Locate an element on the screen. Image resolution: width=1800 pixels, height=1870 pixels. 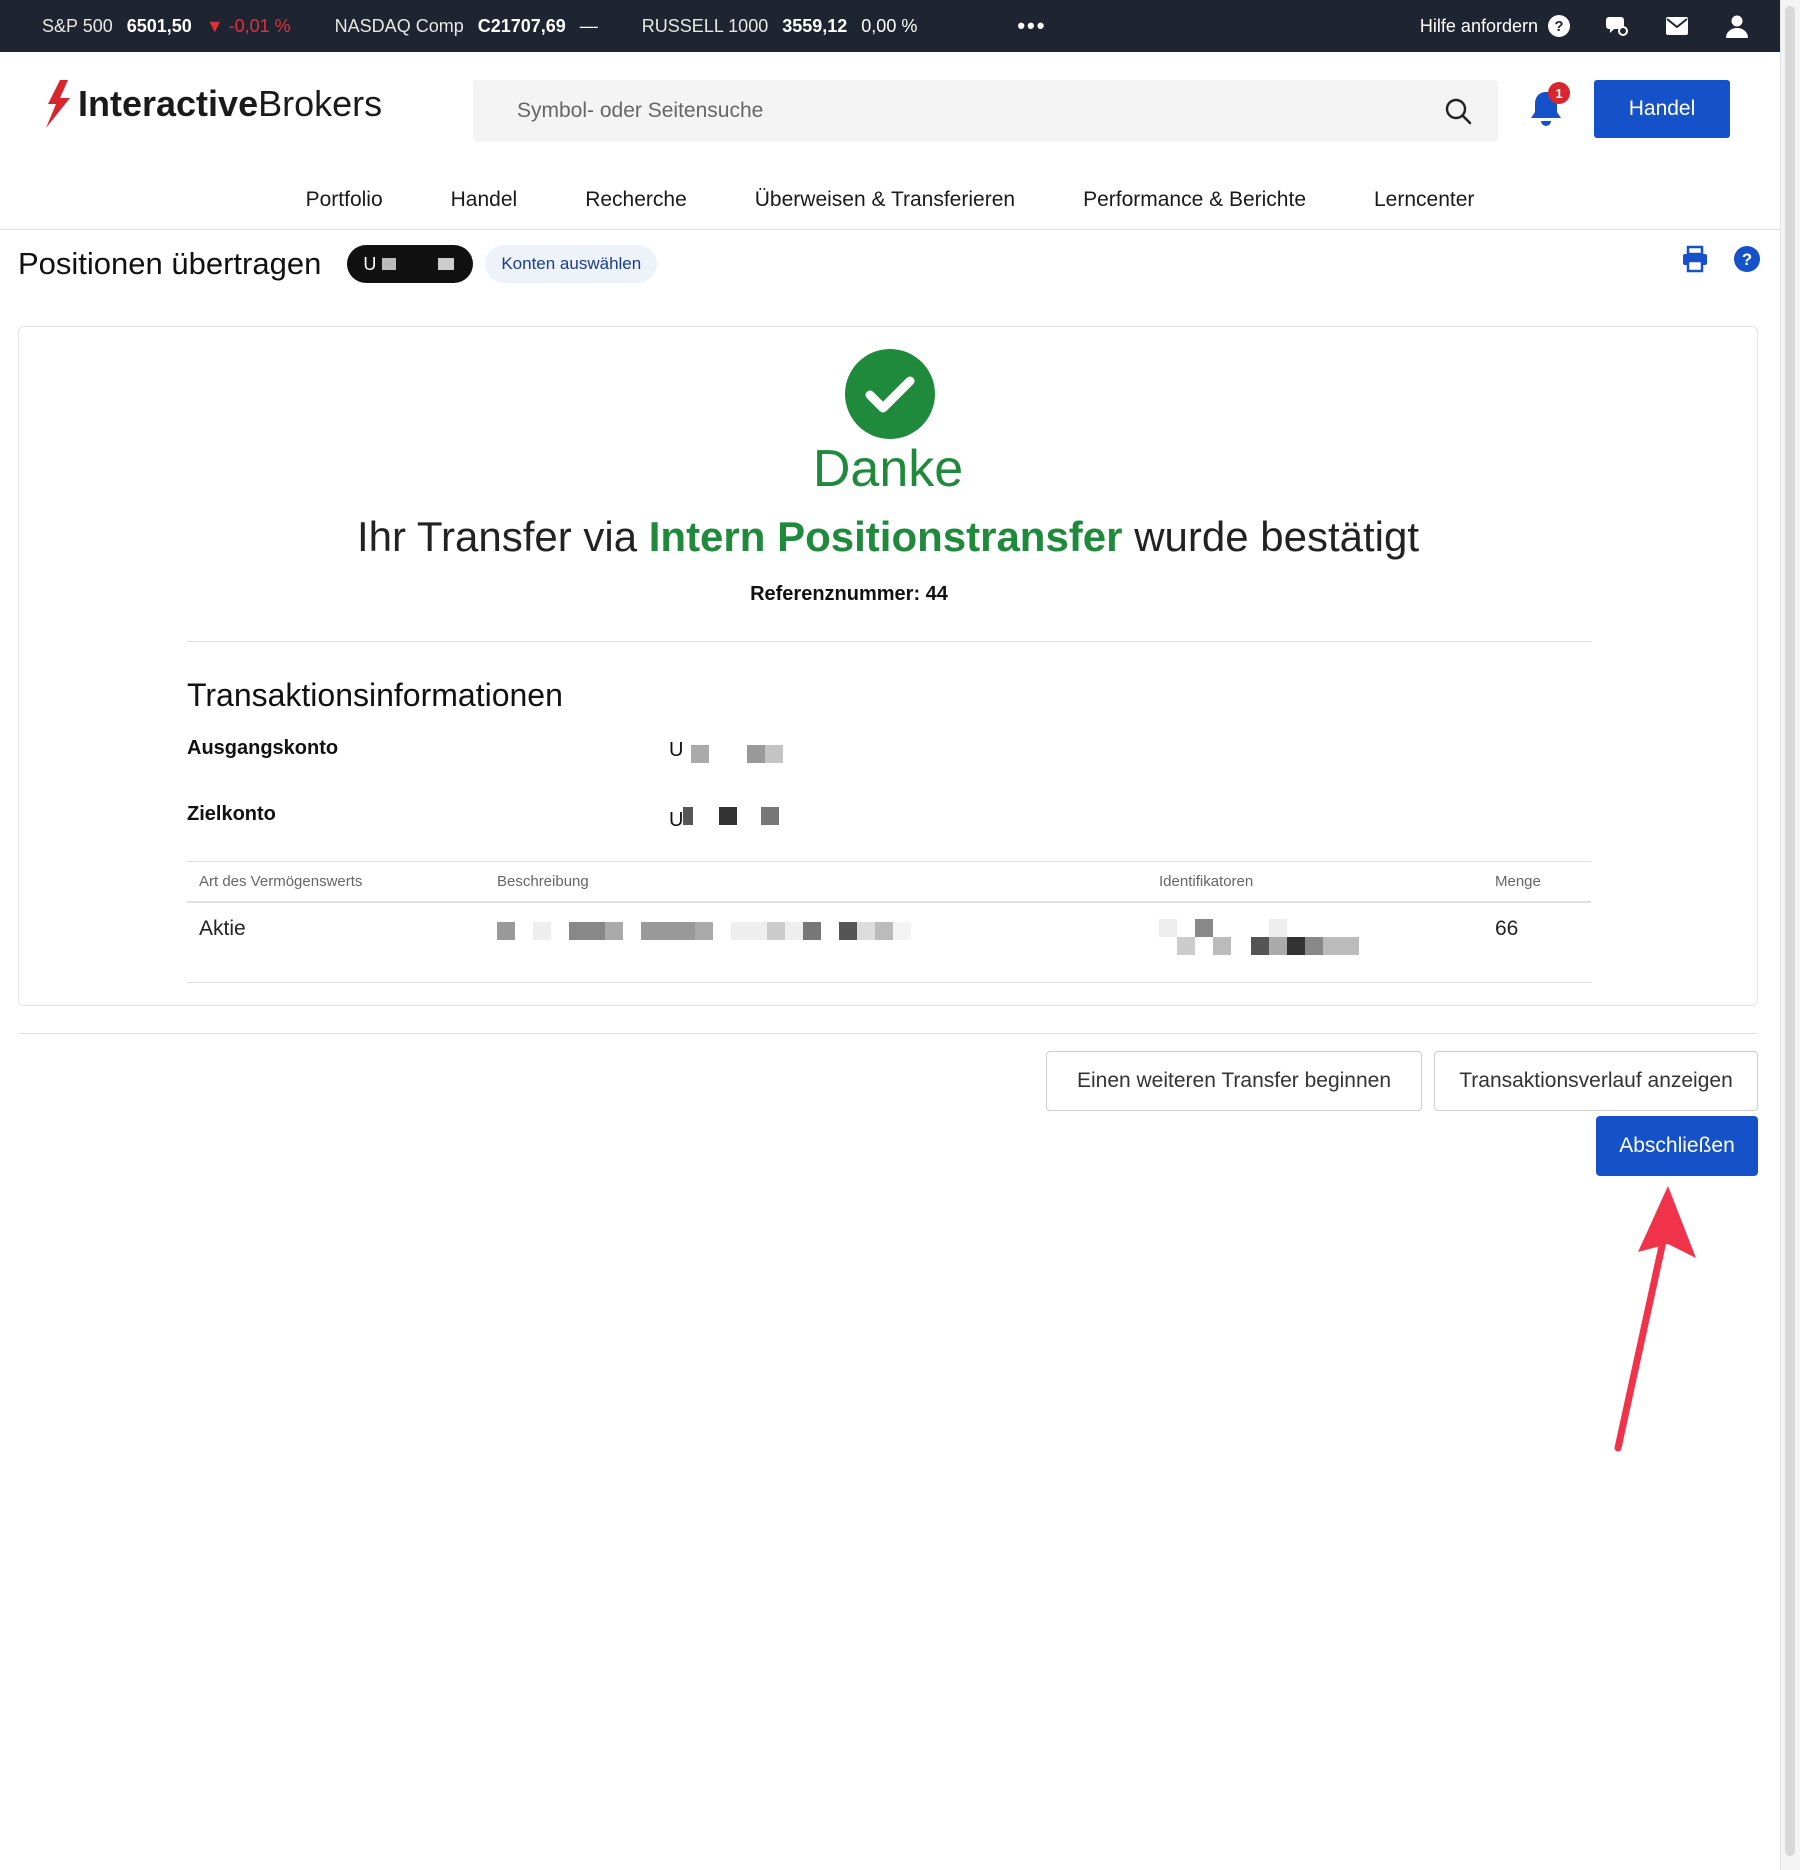
cell-description-redacted is located at coordinates (816, 930).